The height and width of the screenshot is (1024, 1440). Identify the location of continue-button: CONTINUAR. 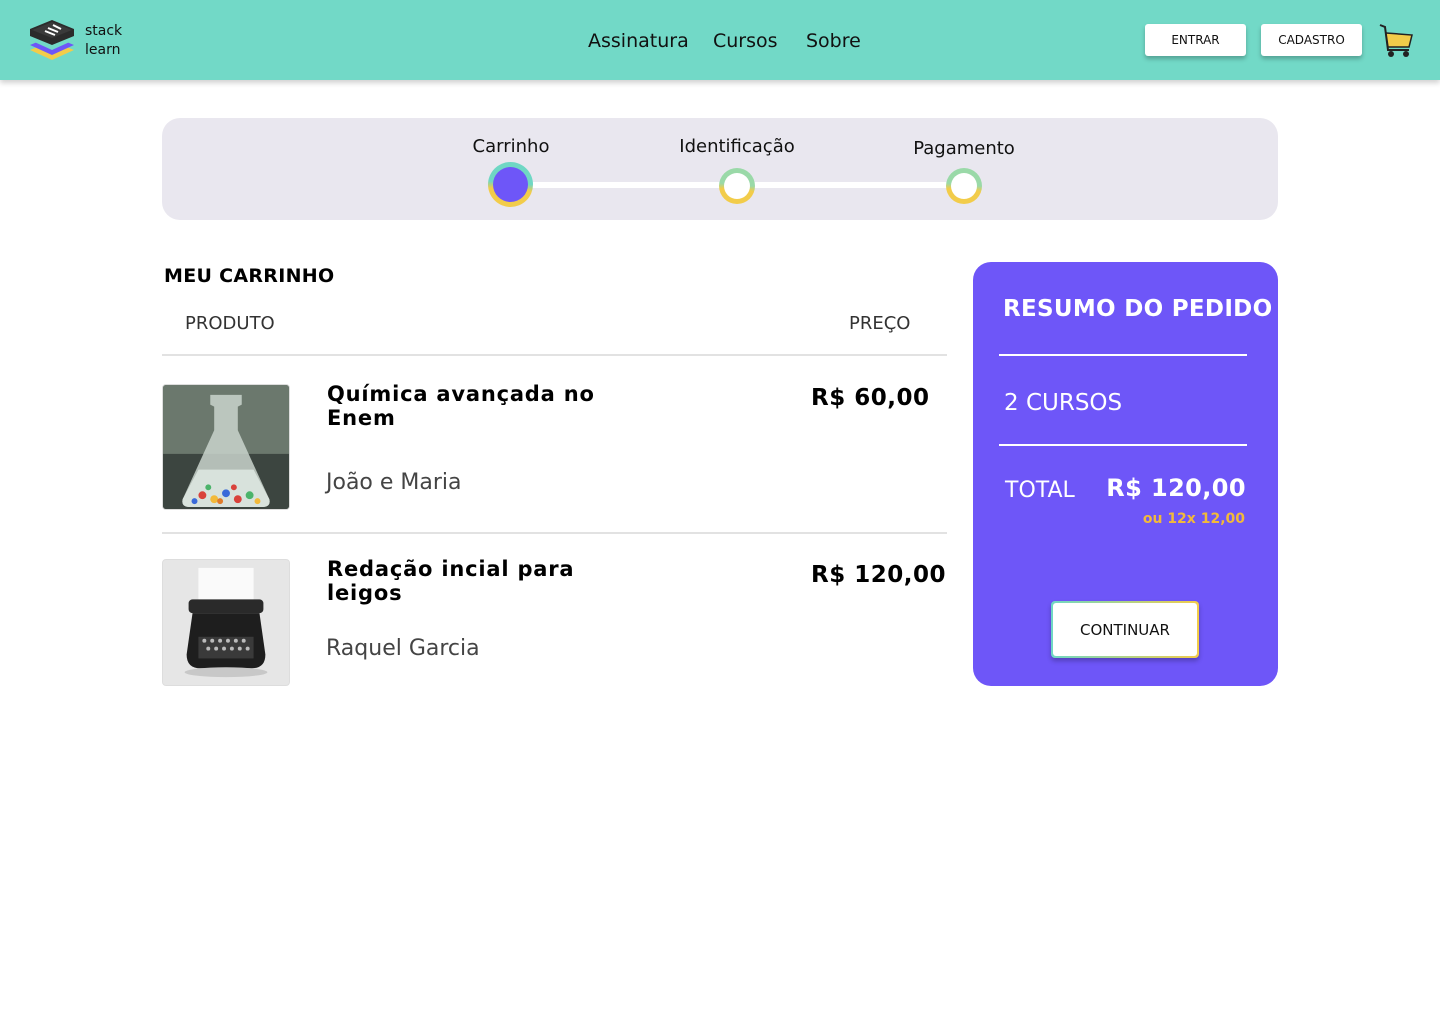
(1125, 629).